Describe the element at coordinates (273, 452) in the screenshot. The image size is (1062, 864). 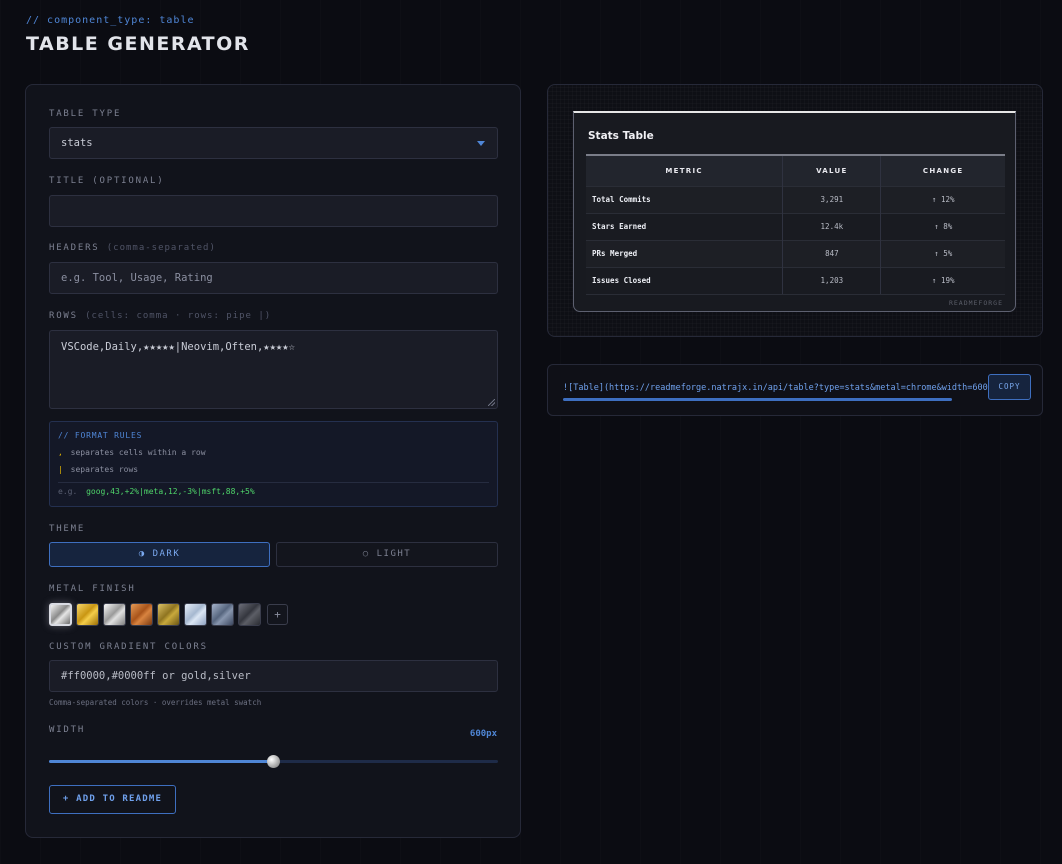
I see `rule-cells: , separates cells within a row` at that location.